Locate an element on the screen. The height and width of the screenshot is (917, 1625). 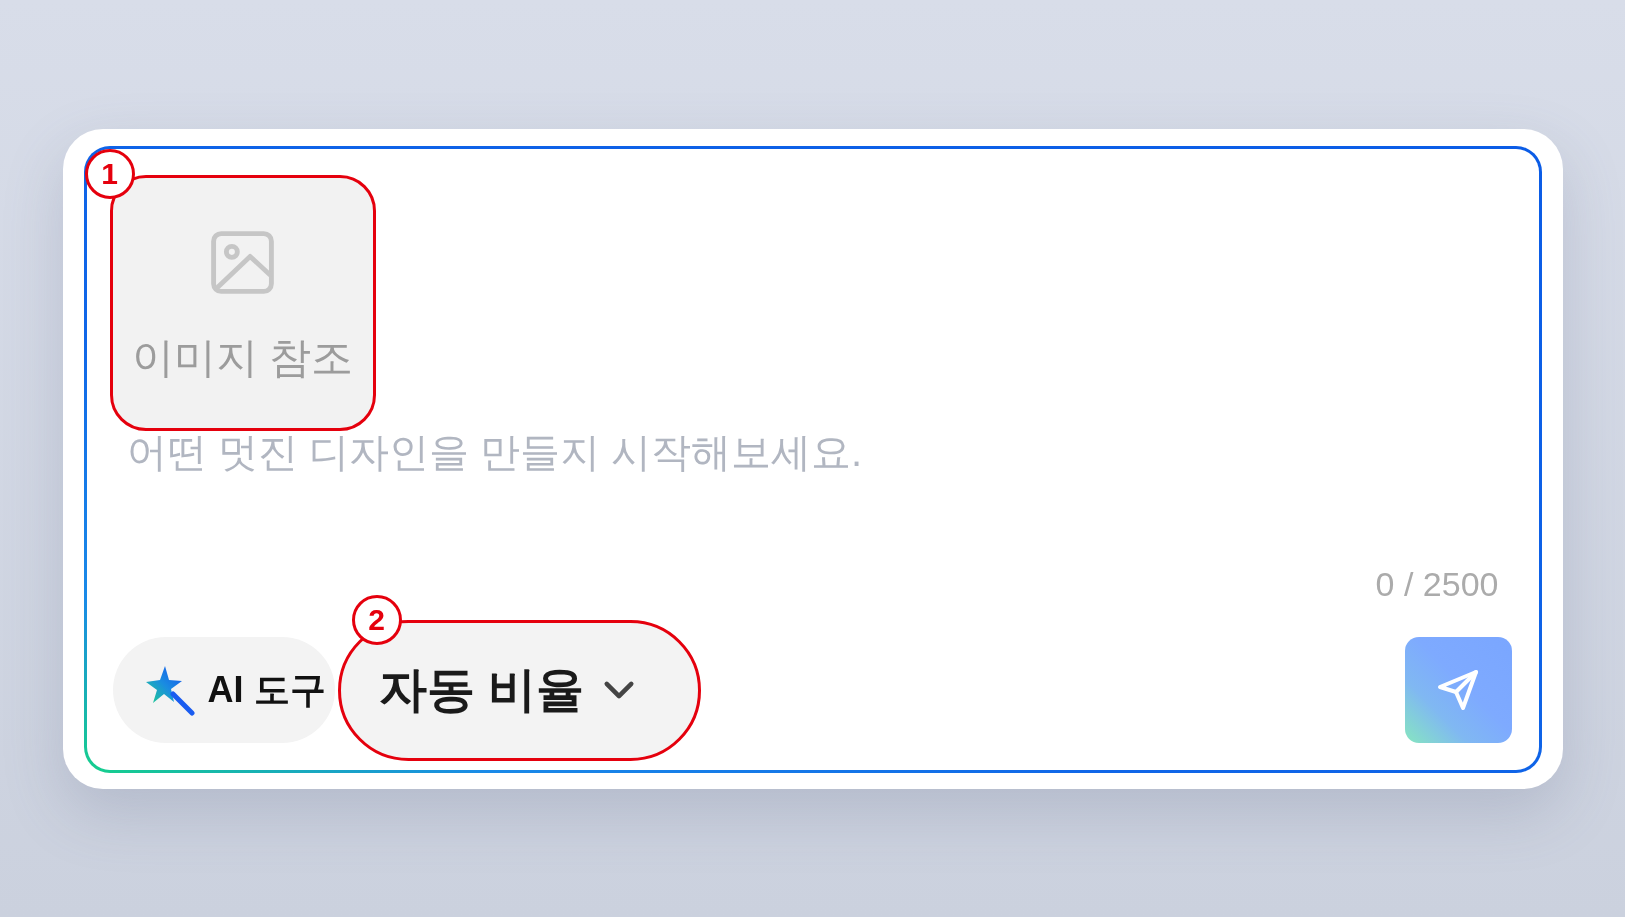
prompt-field: 어떤 멋진 디자인을 만들지 시작해보세요. is located at coordinates (810, 498).